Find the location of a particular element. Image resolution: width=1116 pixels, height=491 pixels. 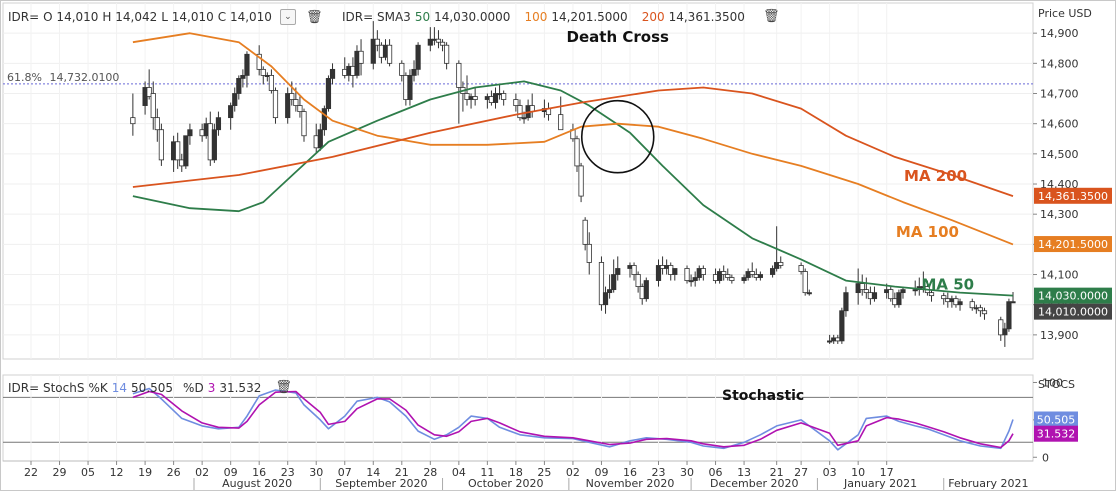

last-price-badge: 14,010.0000 is located at coordinates (1073, 312).